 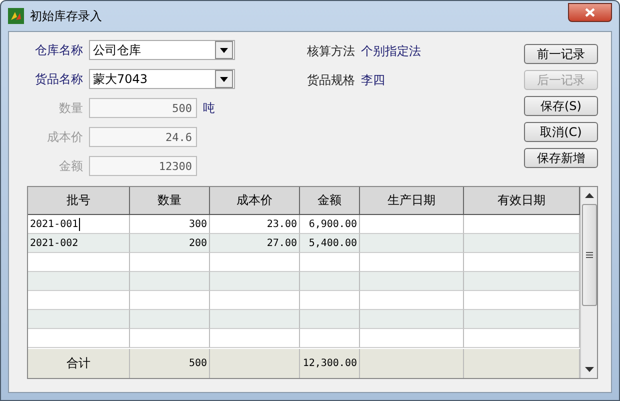 I want to click on action-button: 取消(C), so click(x=561, y=132).